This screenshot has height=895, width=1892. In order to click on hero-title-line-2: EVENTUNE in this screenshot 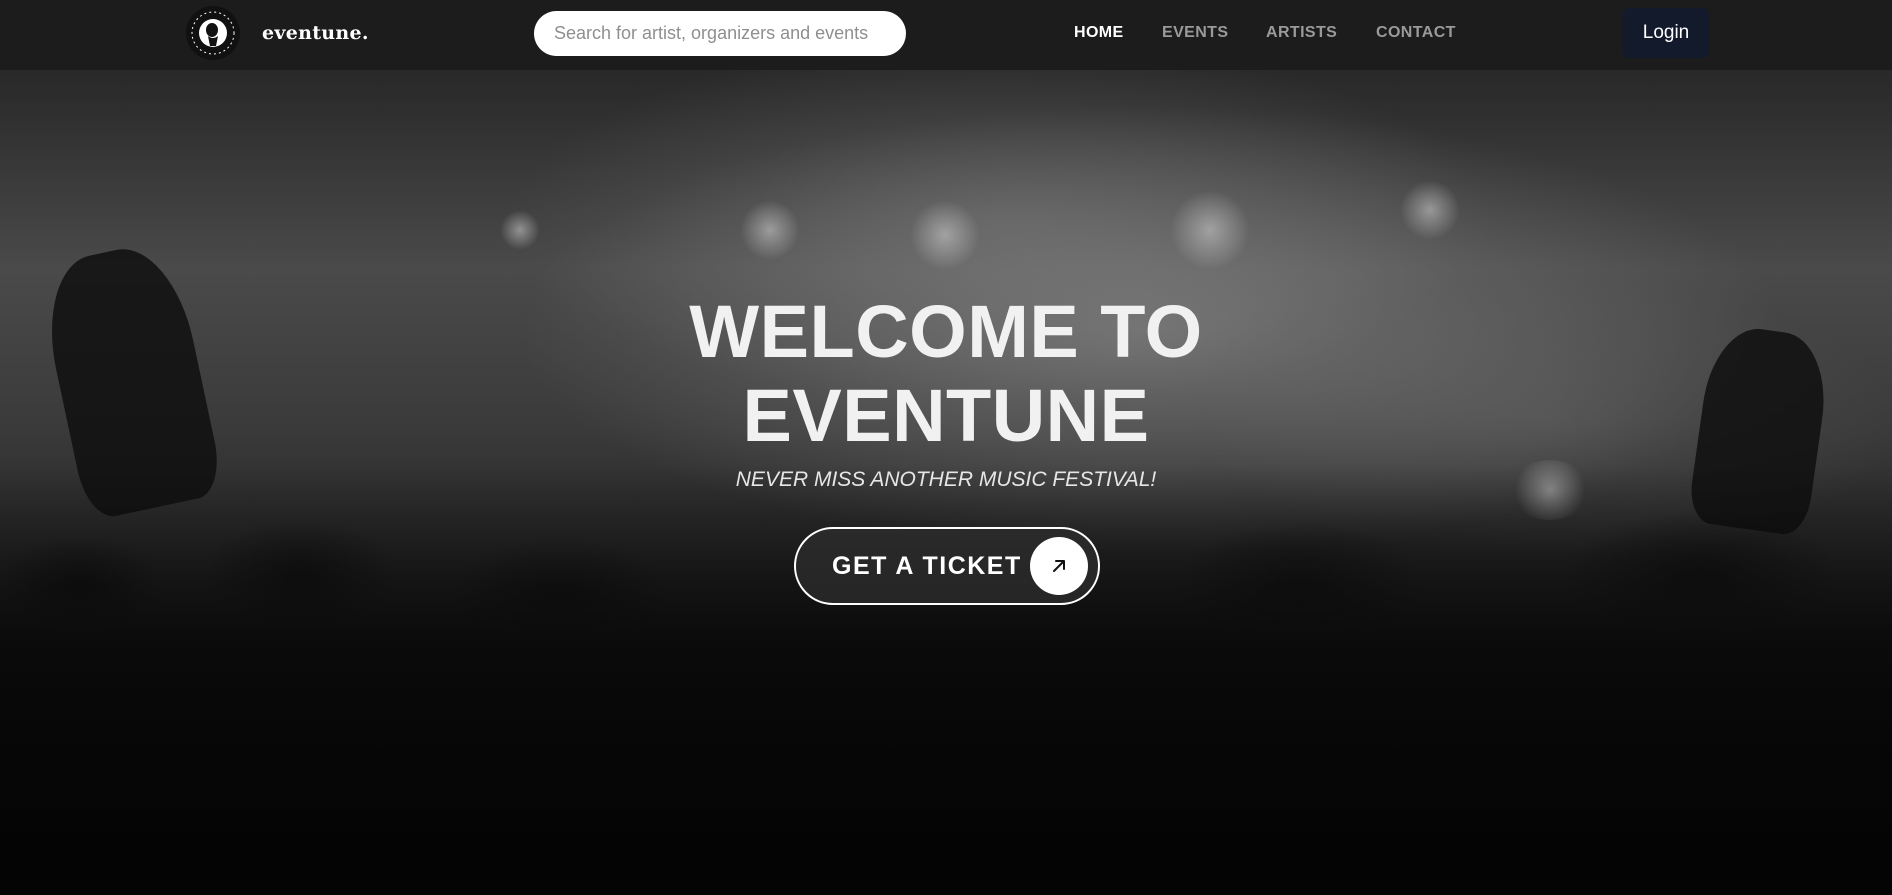, I will do `click(946, 415)`.